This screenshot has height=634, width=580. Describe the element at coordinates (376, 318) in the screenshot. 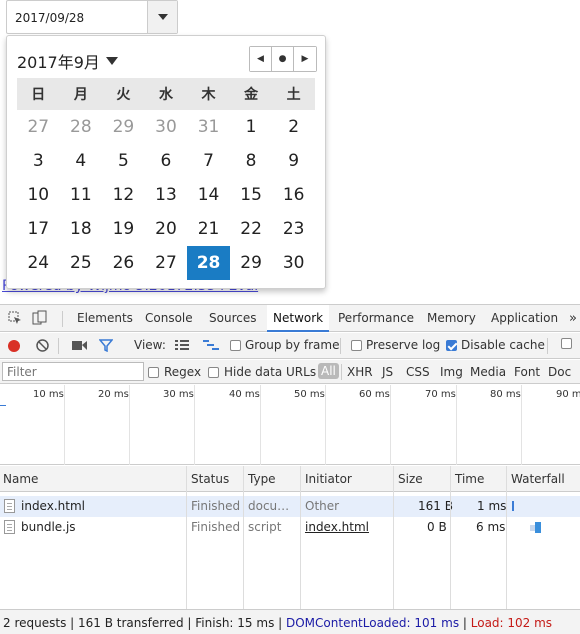

I see `tab-performance: Performance` at that location.